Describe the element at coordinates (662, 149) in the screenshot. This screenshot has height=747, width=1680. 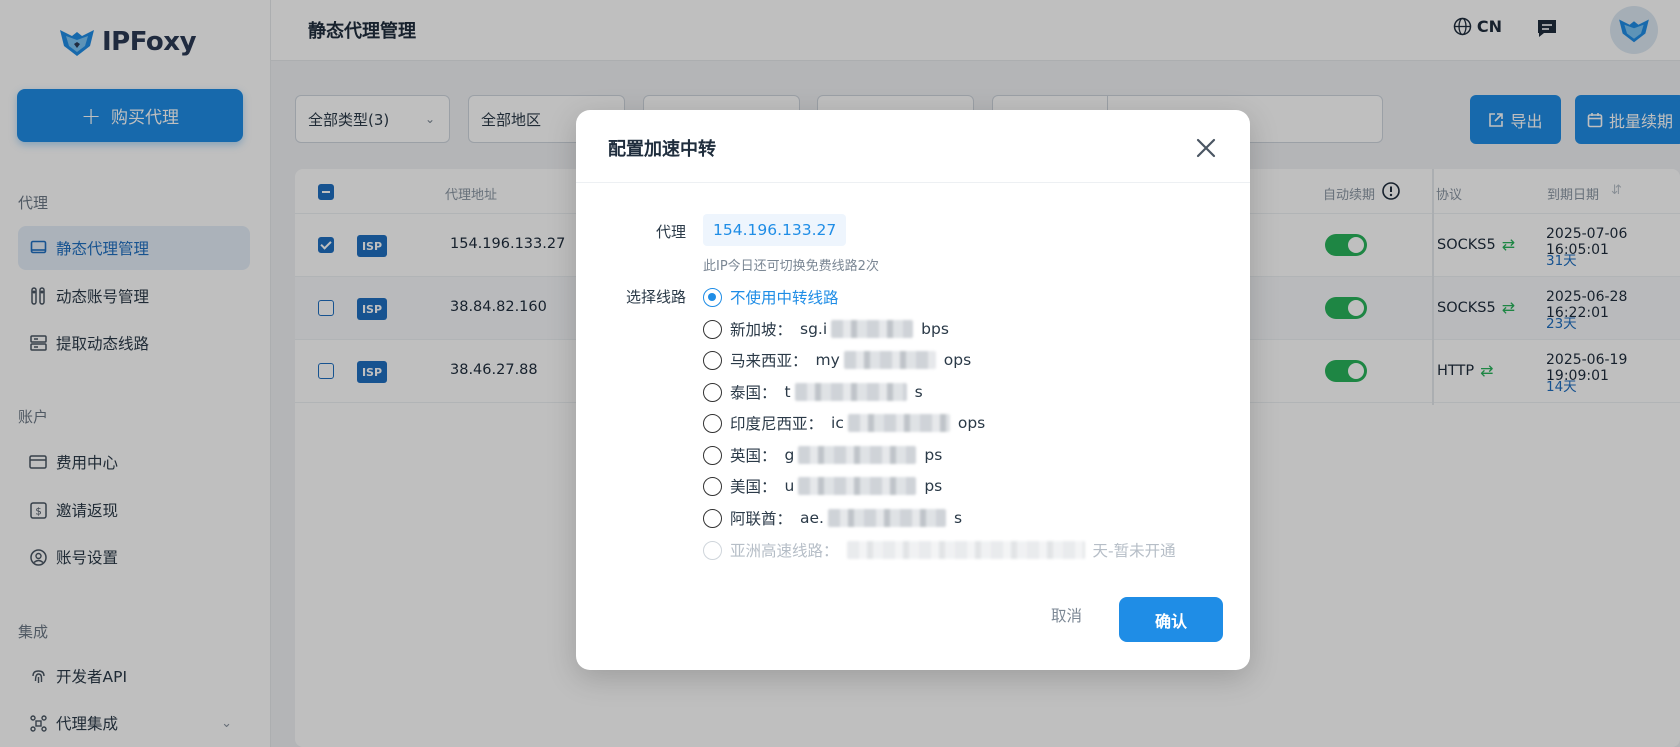
I see `dialog-title: 配置加速中转` at that location.